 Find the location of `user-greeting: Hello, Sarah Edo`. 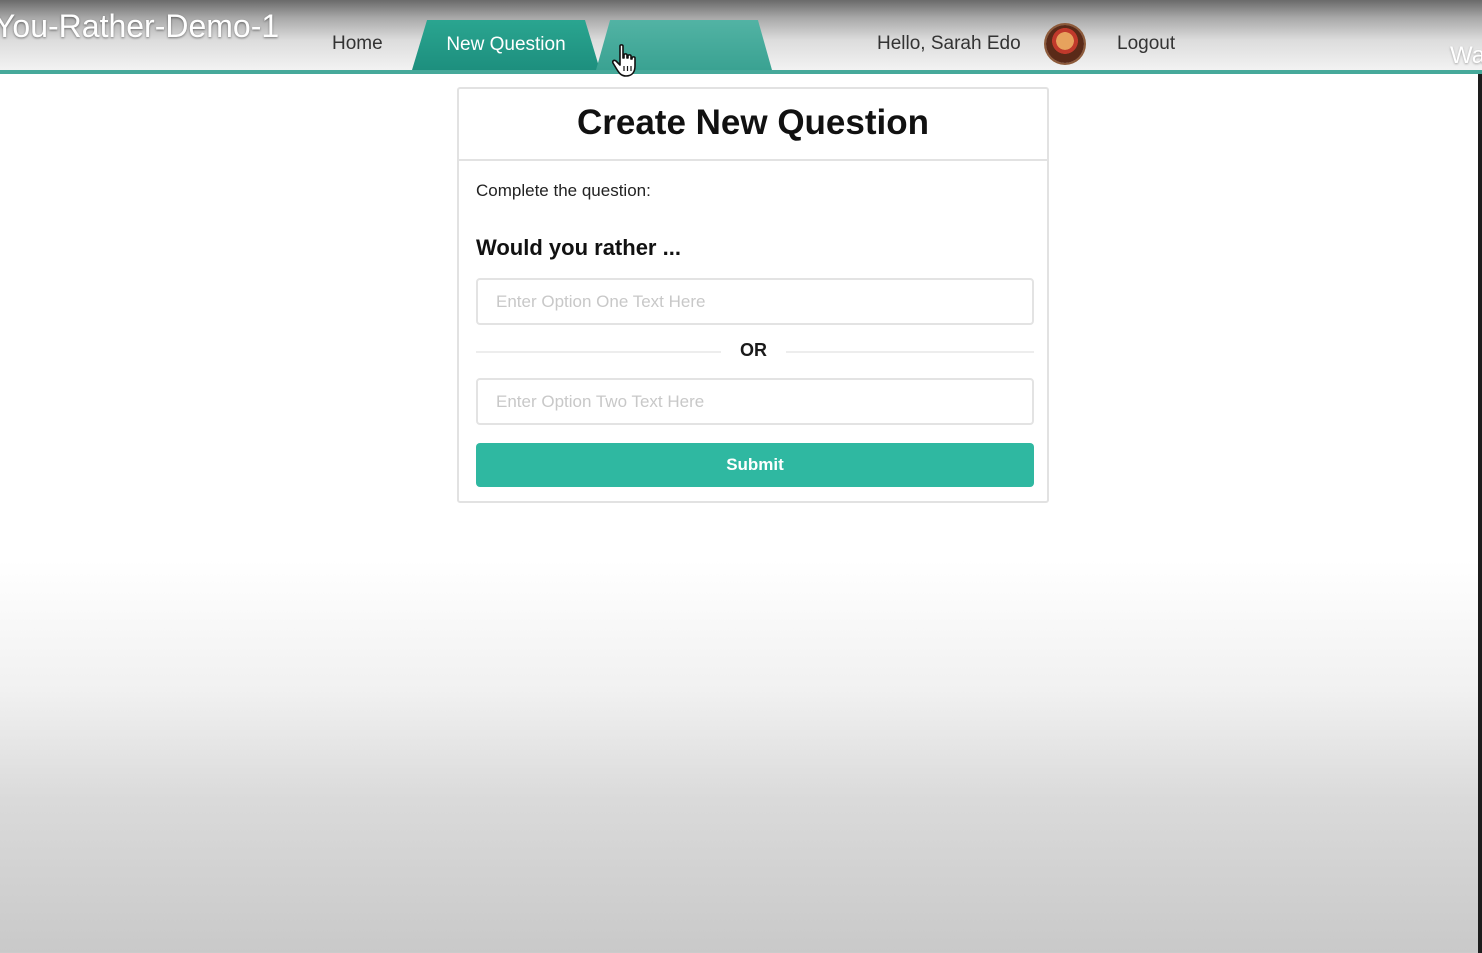

user-greeting: Hello, Sarah Edo is located at coordinates (949, 43).